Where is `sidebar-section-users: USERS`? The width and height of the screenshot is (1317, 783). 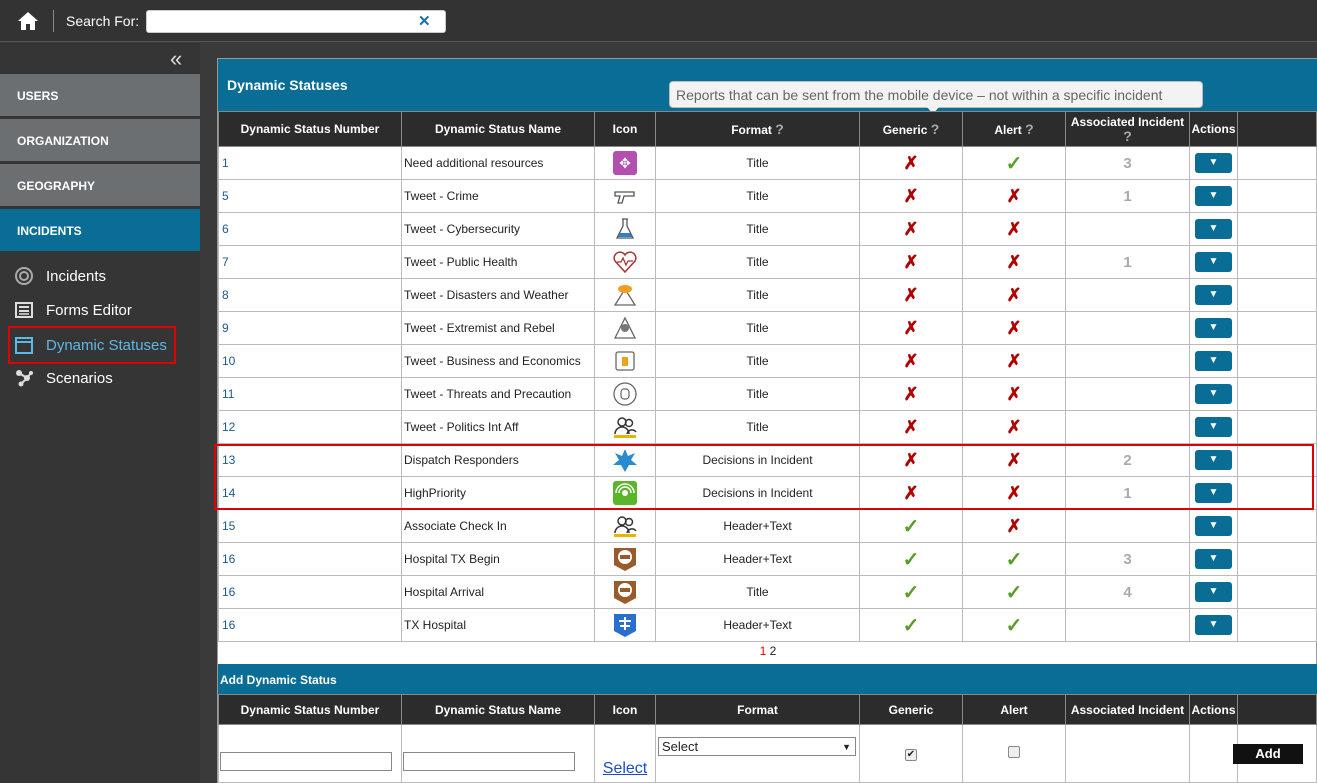
sidebar-section-users: USERS is located at coordinates (100, 95).